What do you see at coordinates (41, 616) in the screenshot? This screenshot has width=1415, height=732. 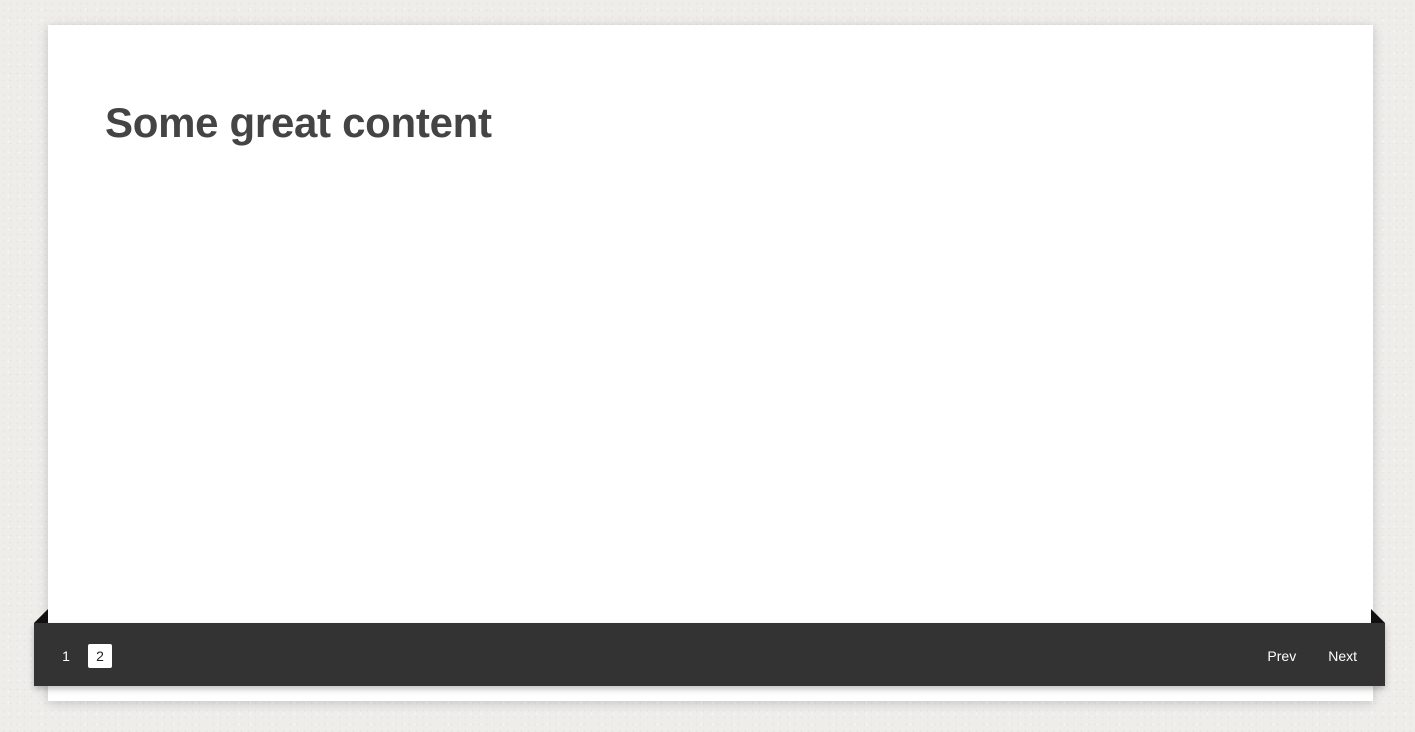 I see `ribbon-fold-left` at bounding box center [41, 616].